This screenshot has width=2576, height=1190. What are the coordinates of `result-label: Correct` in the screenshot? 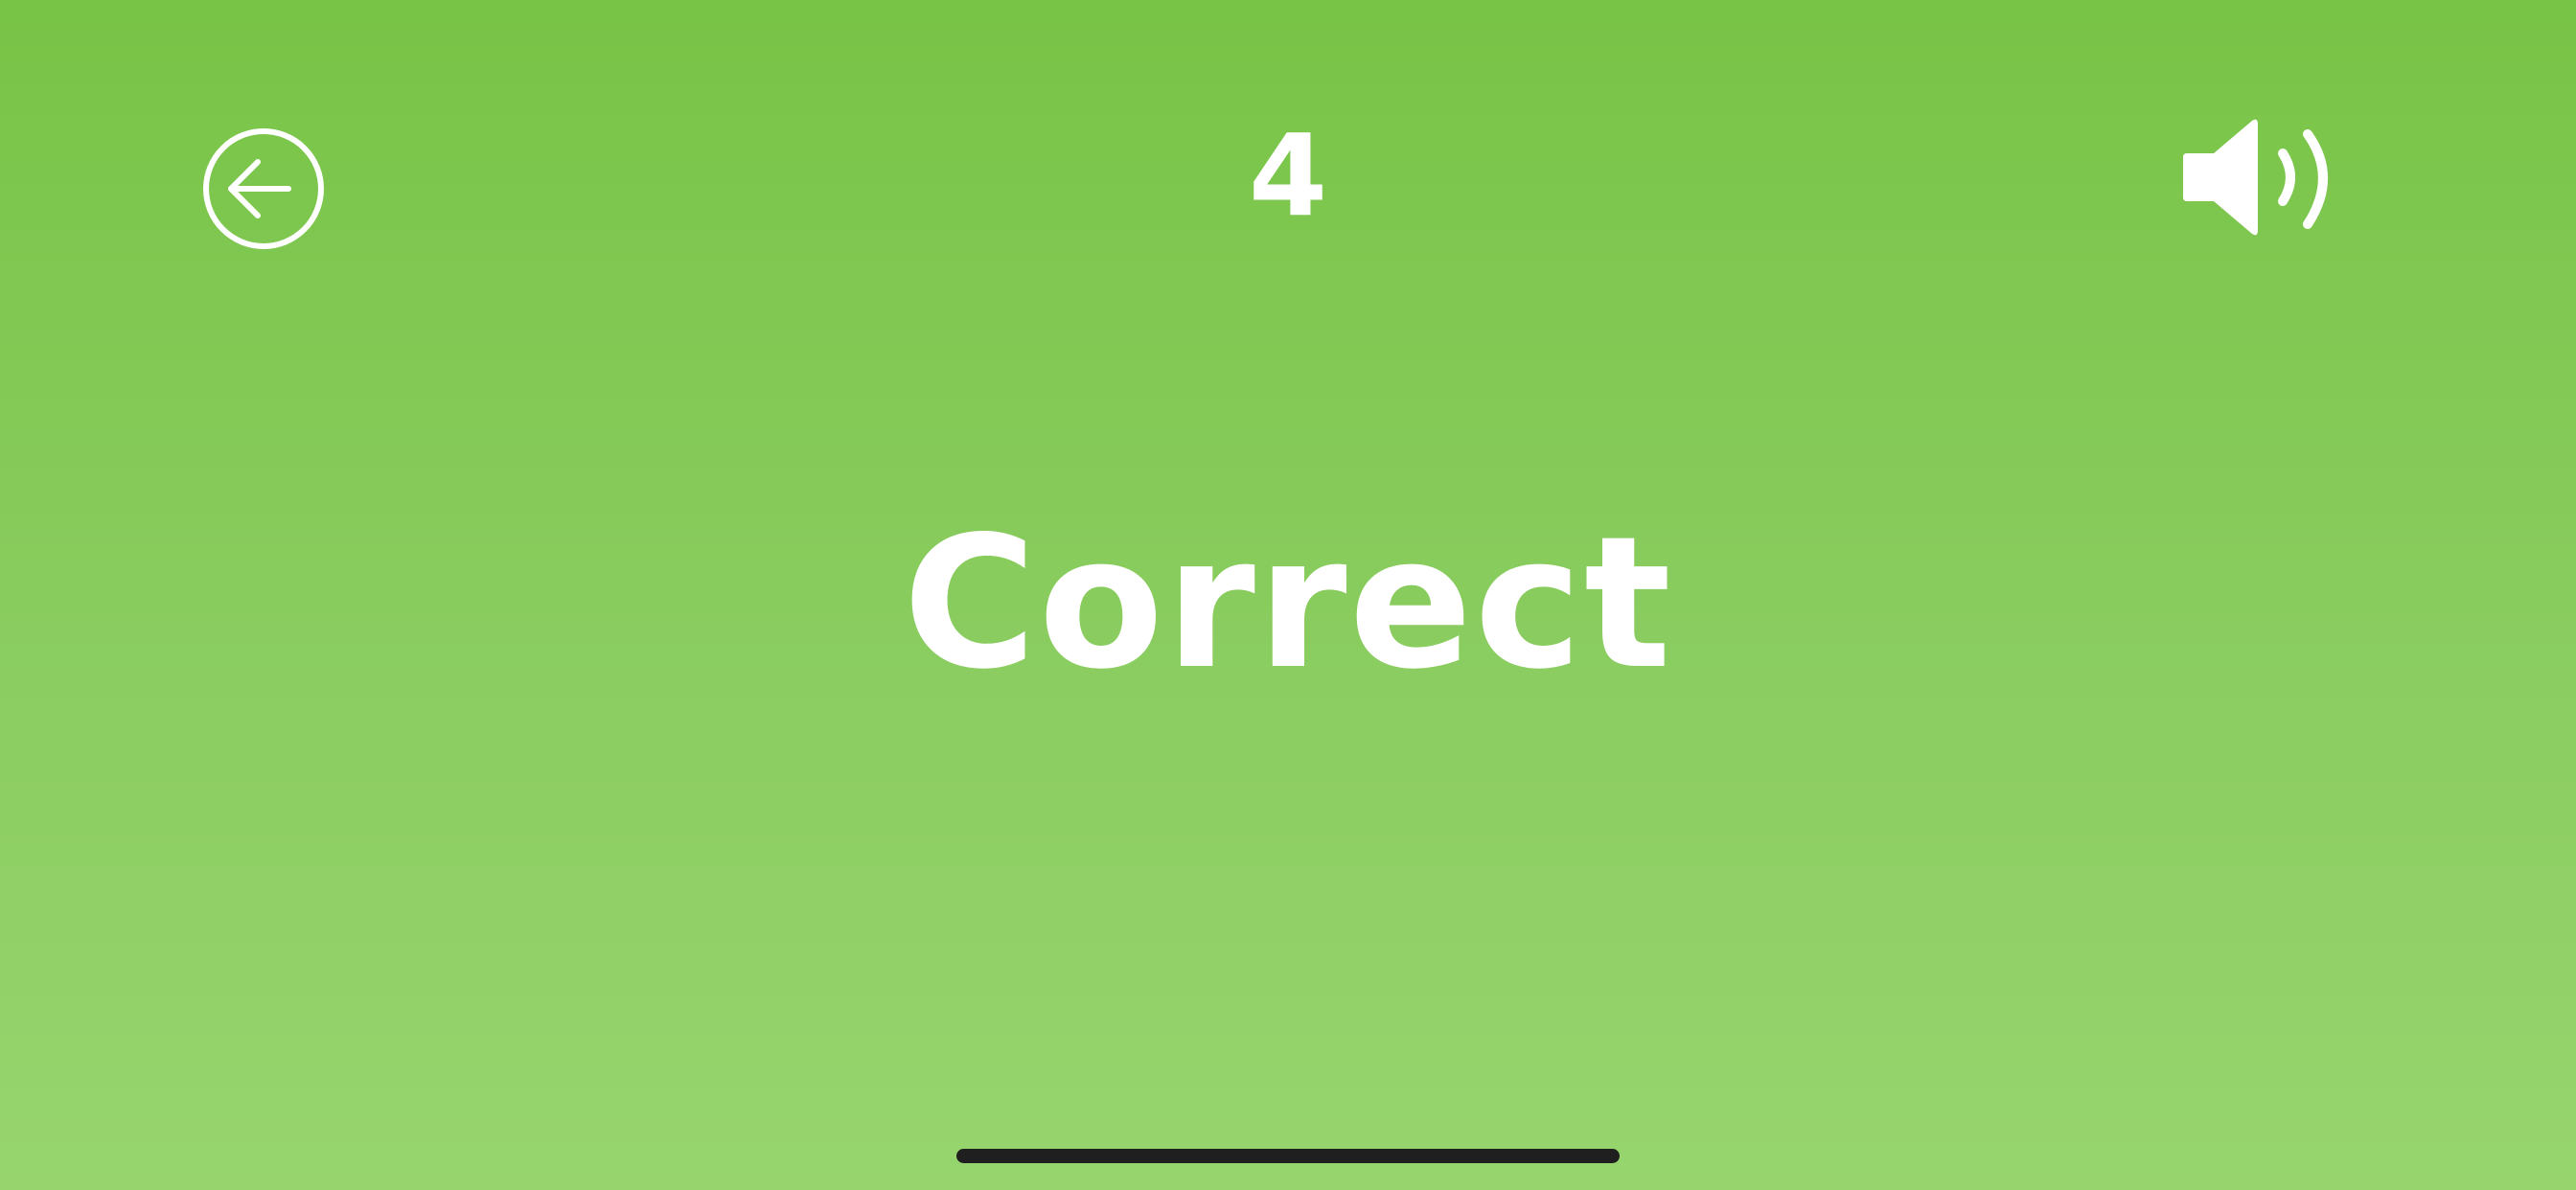 It's located at (1288, 603).